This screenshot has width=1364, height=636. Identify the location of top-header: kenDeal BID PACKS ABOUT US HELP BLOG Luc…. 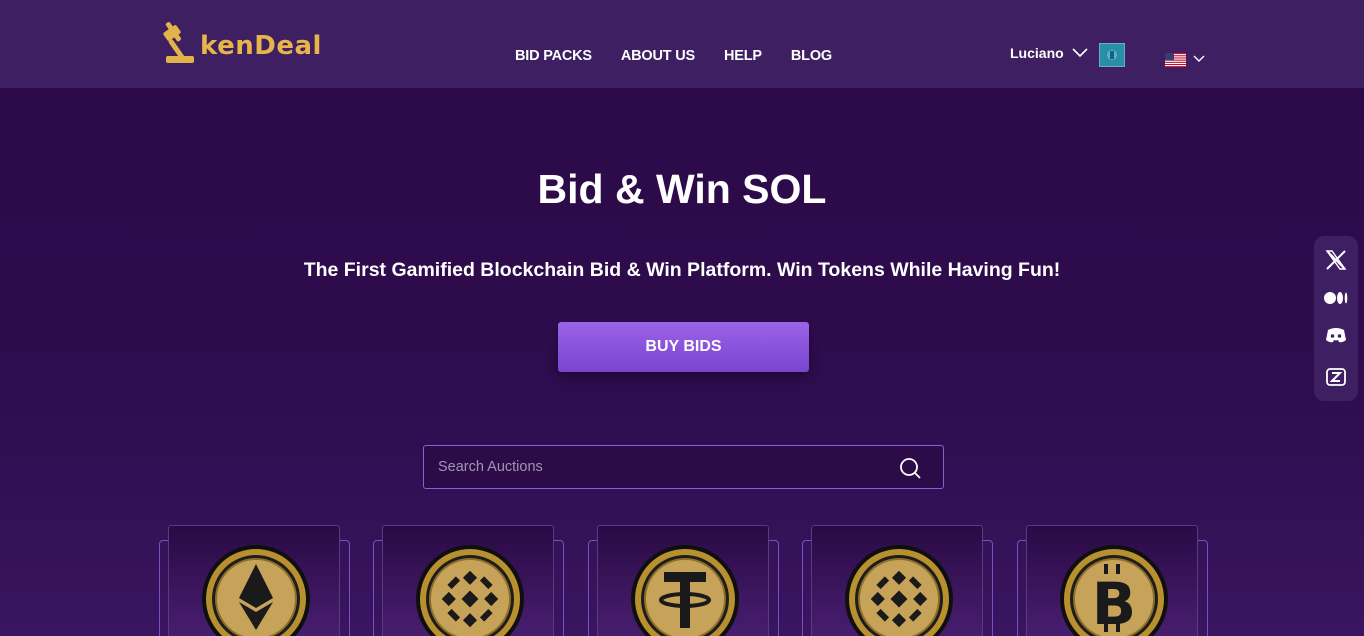
(682, 44).